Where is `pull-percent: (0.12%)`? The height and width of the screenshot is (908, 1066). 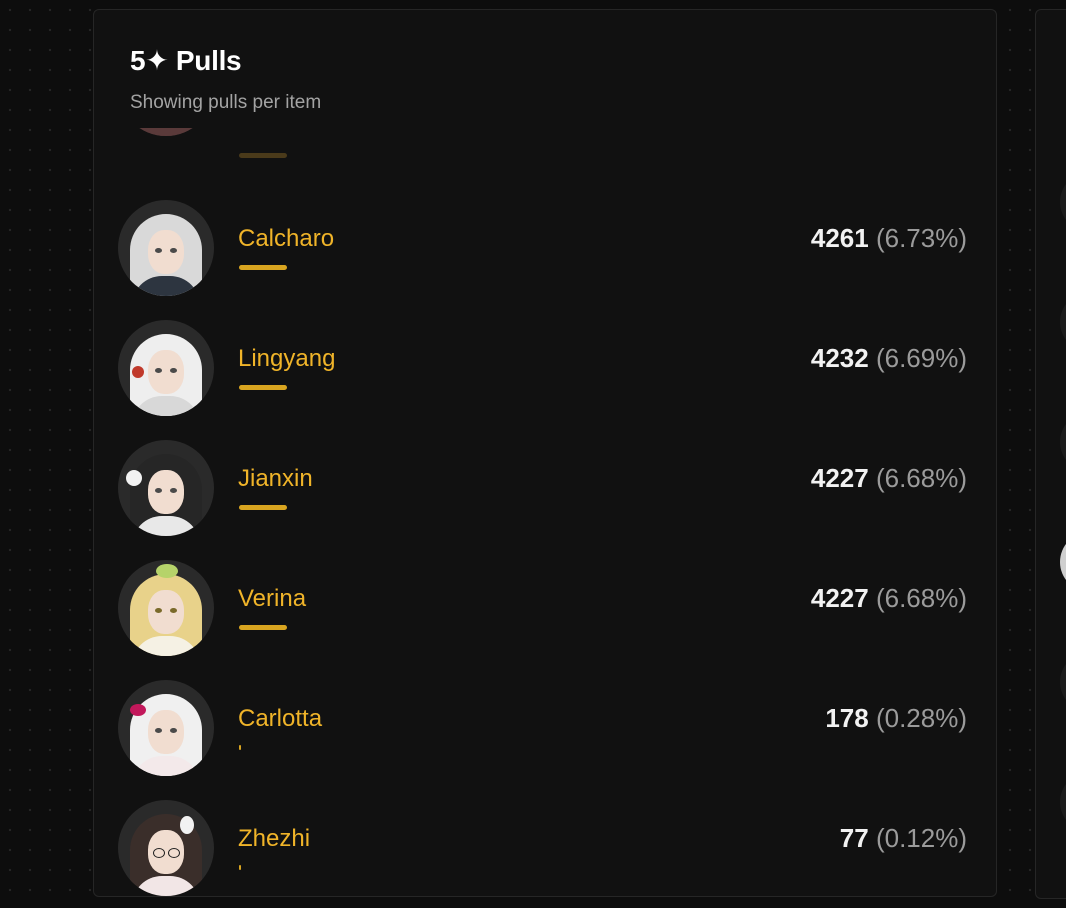 pull-percent: (0.12%) is located at coordinates (921, 838).